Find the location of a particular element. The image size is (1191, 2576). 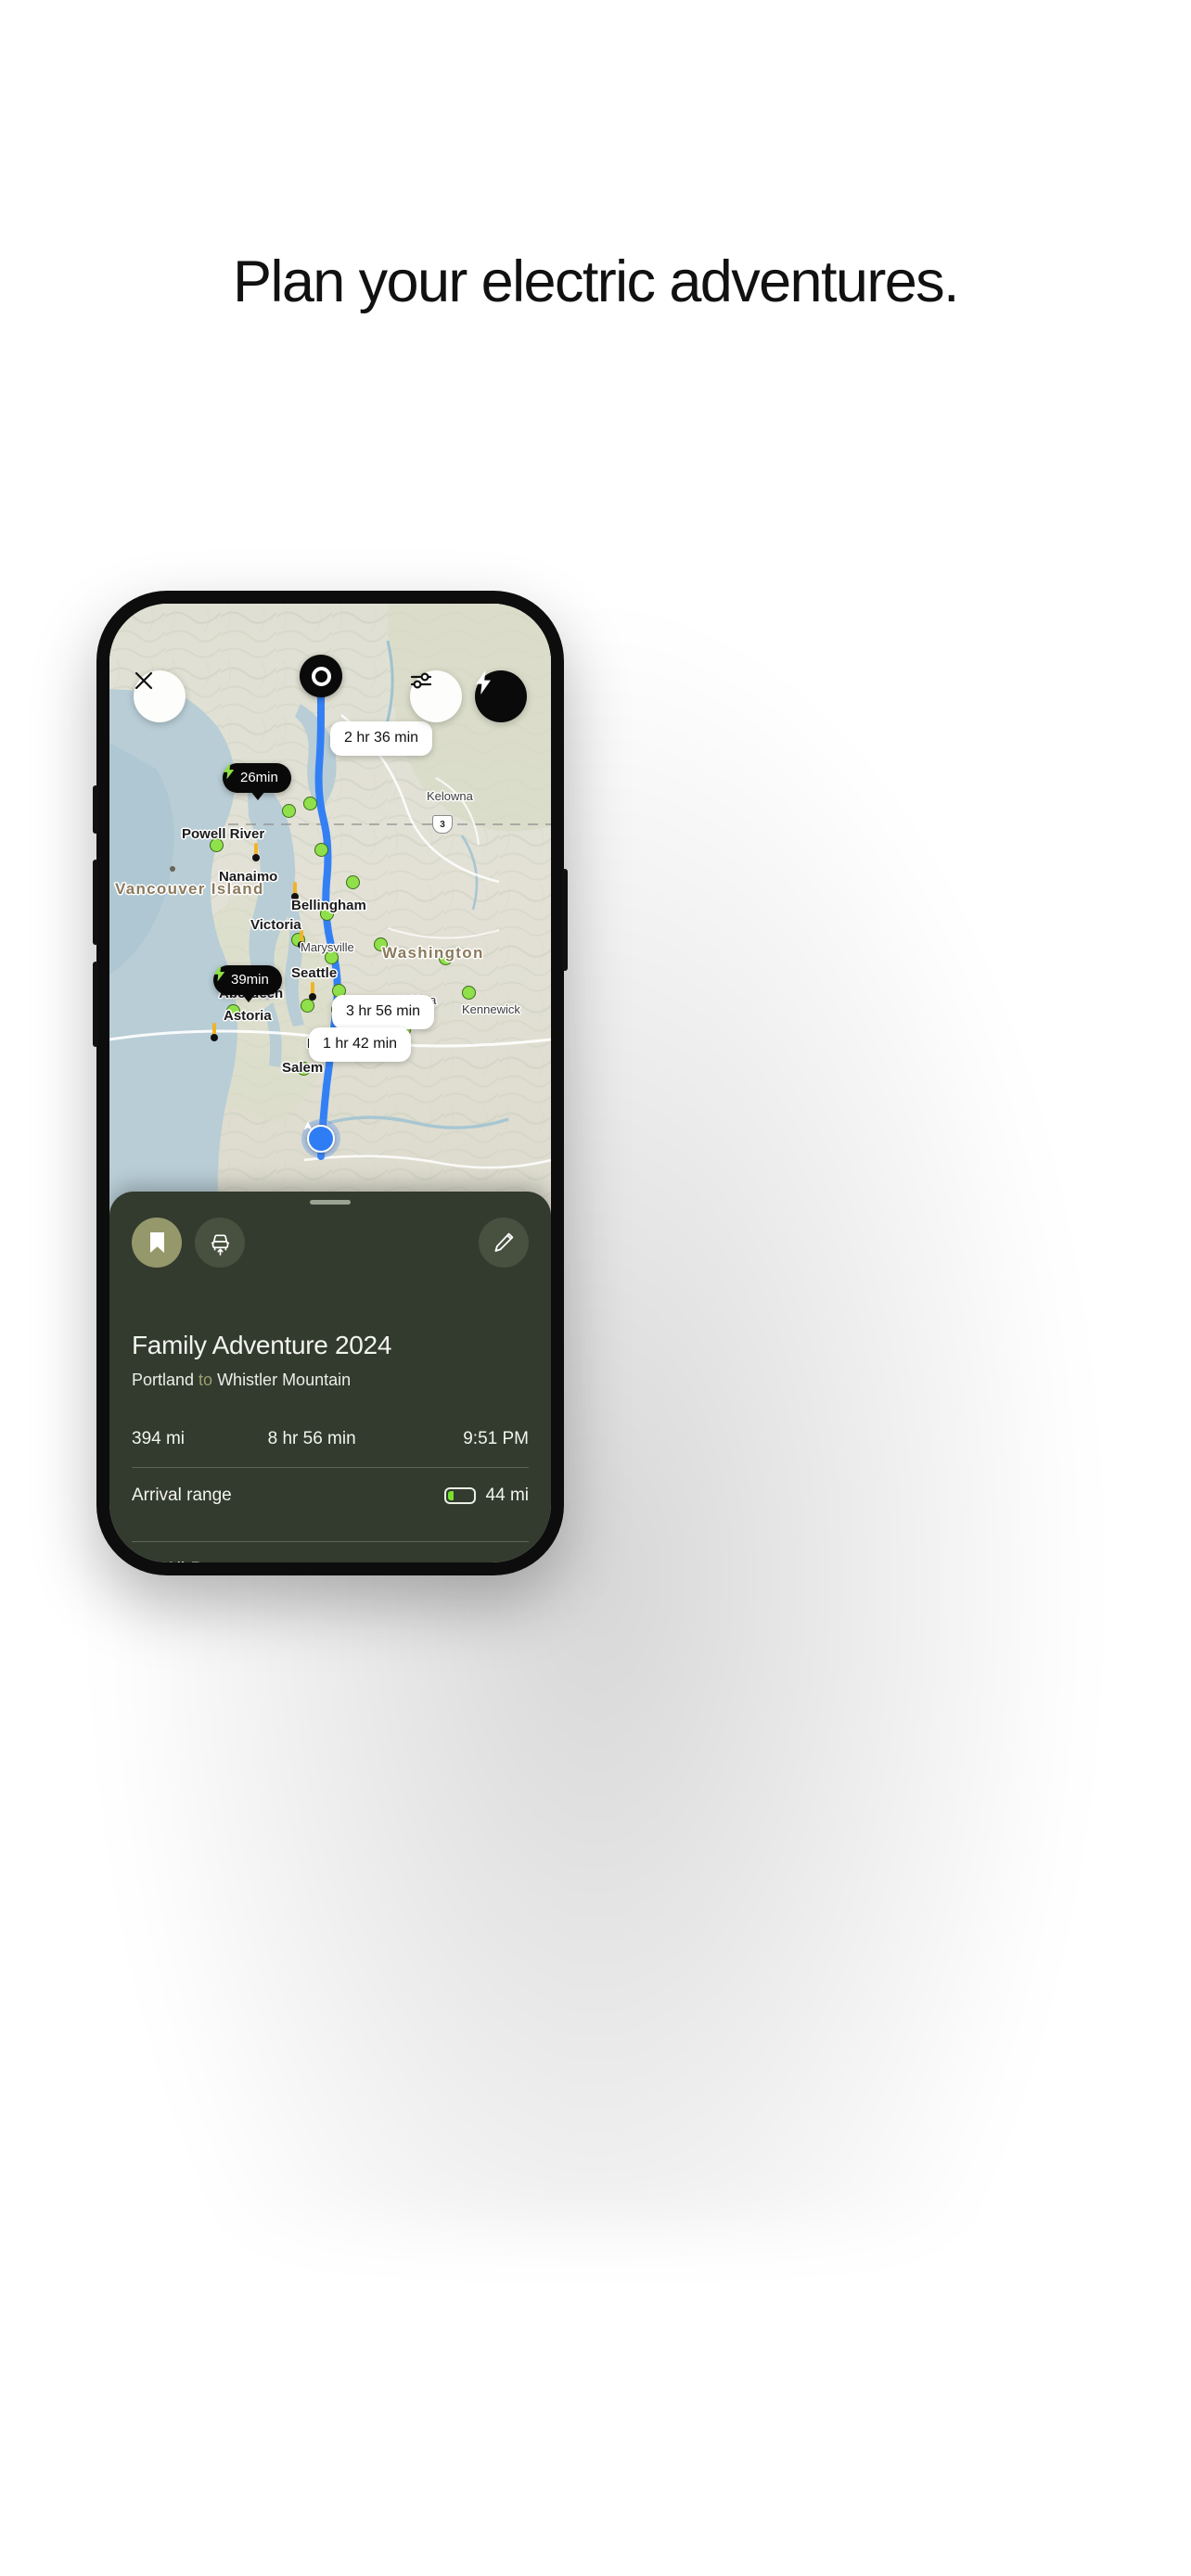

arrival-range-value: 44 mi is located at coordinates (507, 1495).